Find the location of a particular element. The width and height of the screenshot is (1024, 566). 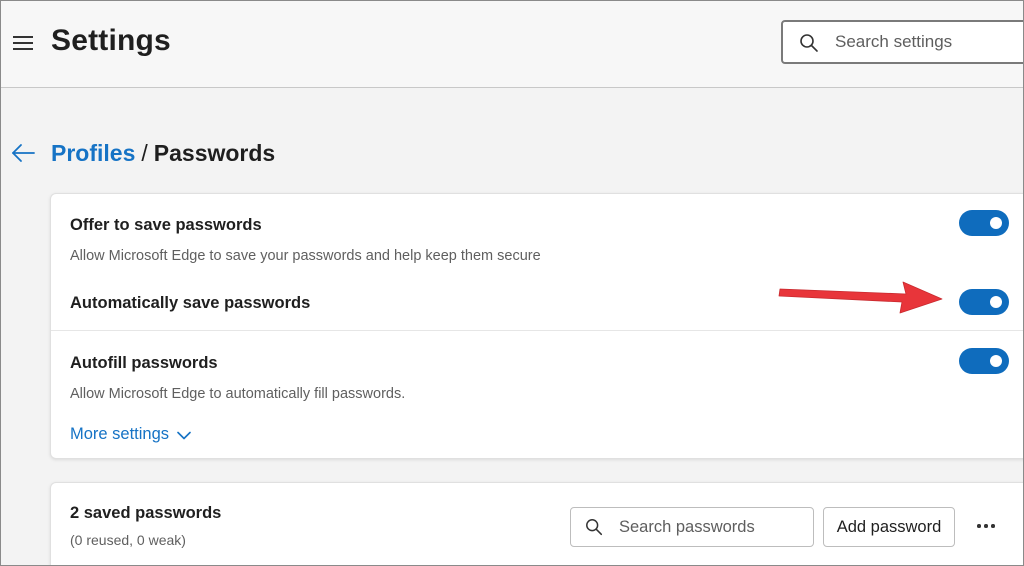

more-settings-label: More settings is located at coordinates (120, 434).